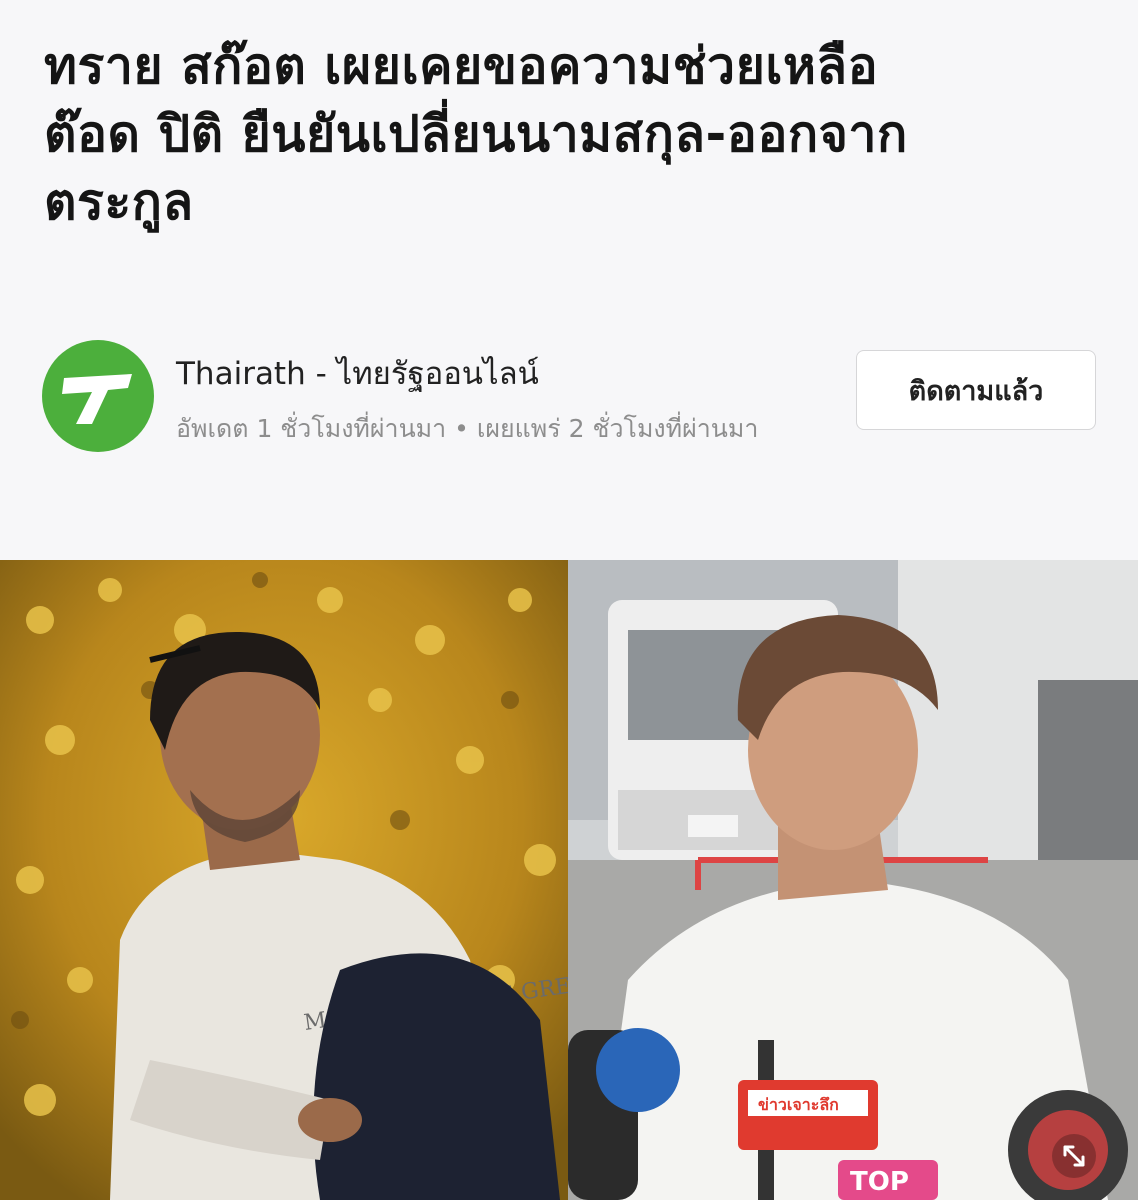 This screenshot has width=1138, height=1200. Describe the element at coordinates (97, 399) in the screenshot. I see `thairath-t-logo-icon` at that location.